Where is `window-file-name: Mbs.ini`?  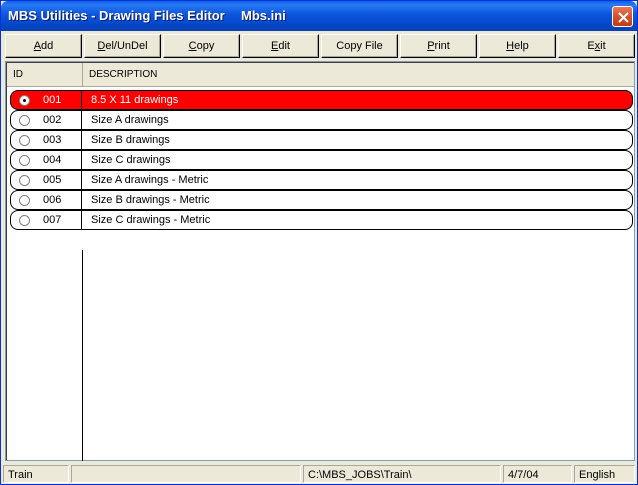
window-file-name: Mbs.ini is located at coordinates (263, 15).